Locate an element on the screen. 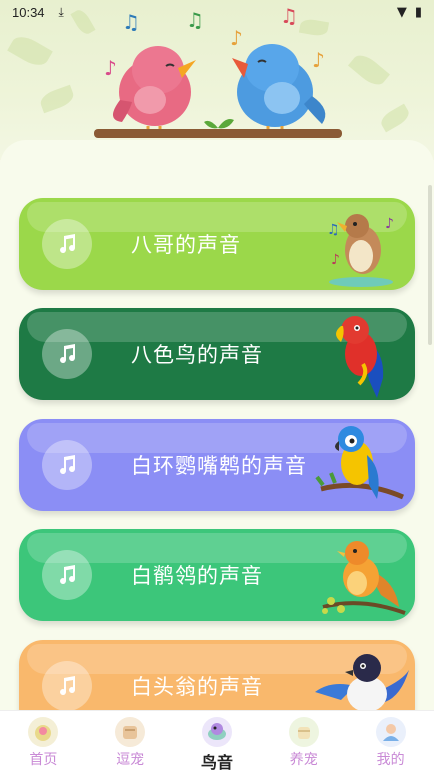  nav-label: 我的 is located at coordinates (390, 760).